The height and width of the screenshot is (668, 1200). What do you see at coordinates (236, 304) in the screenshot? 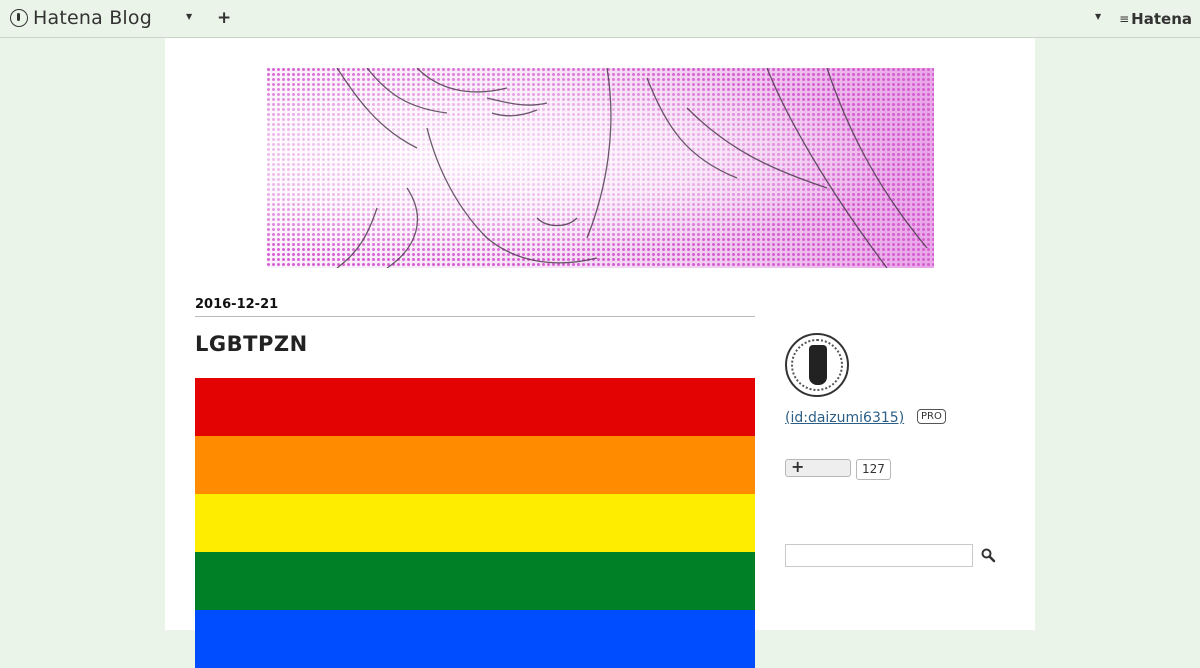
I see `entry-date: 2016-12-21` at bounding box center [236, 304].